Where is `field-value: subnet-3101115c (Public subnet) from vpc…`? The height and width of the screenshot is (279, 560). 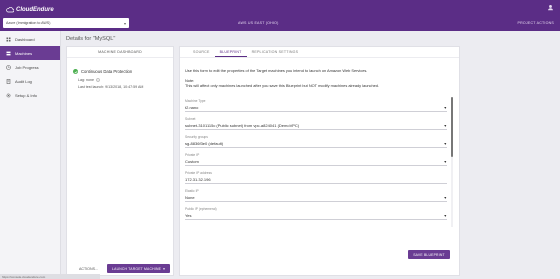
field-value: subnet-3101115c (Public subnet) from vpc… is located at coordinates (242, 125).